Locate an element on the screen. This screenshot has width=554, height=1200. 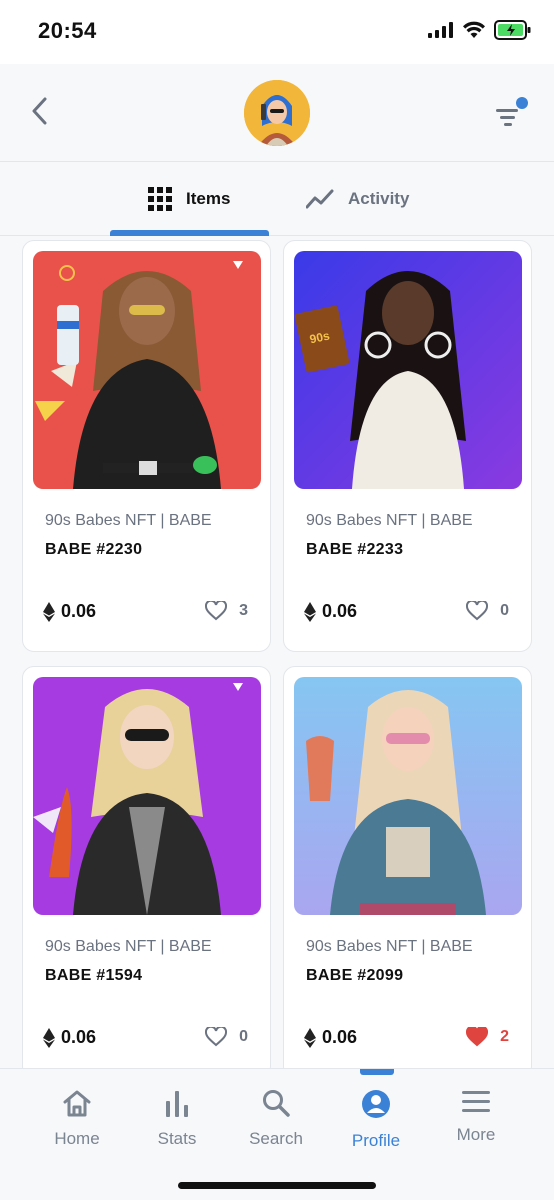
filter-button is located at coordinates (512, 113).